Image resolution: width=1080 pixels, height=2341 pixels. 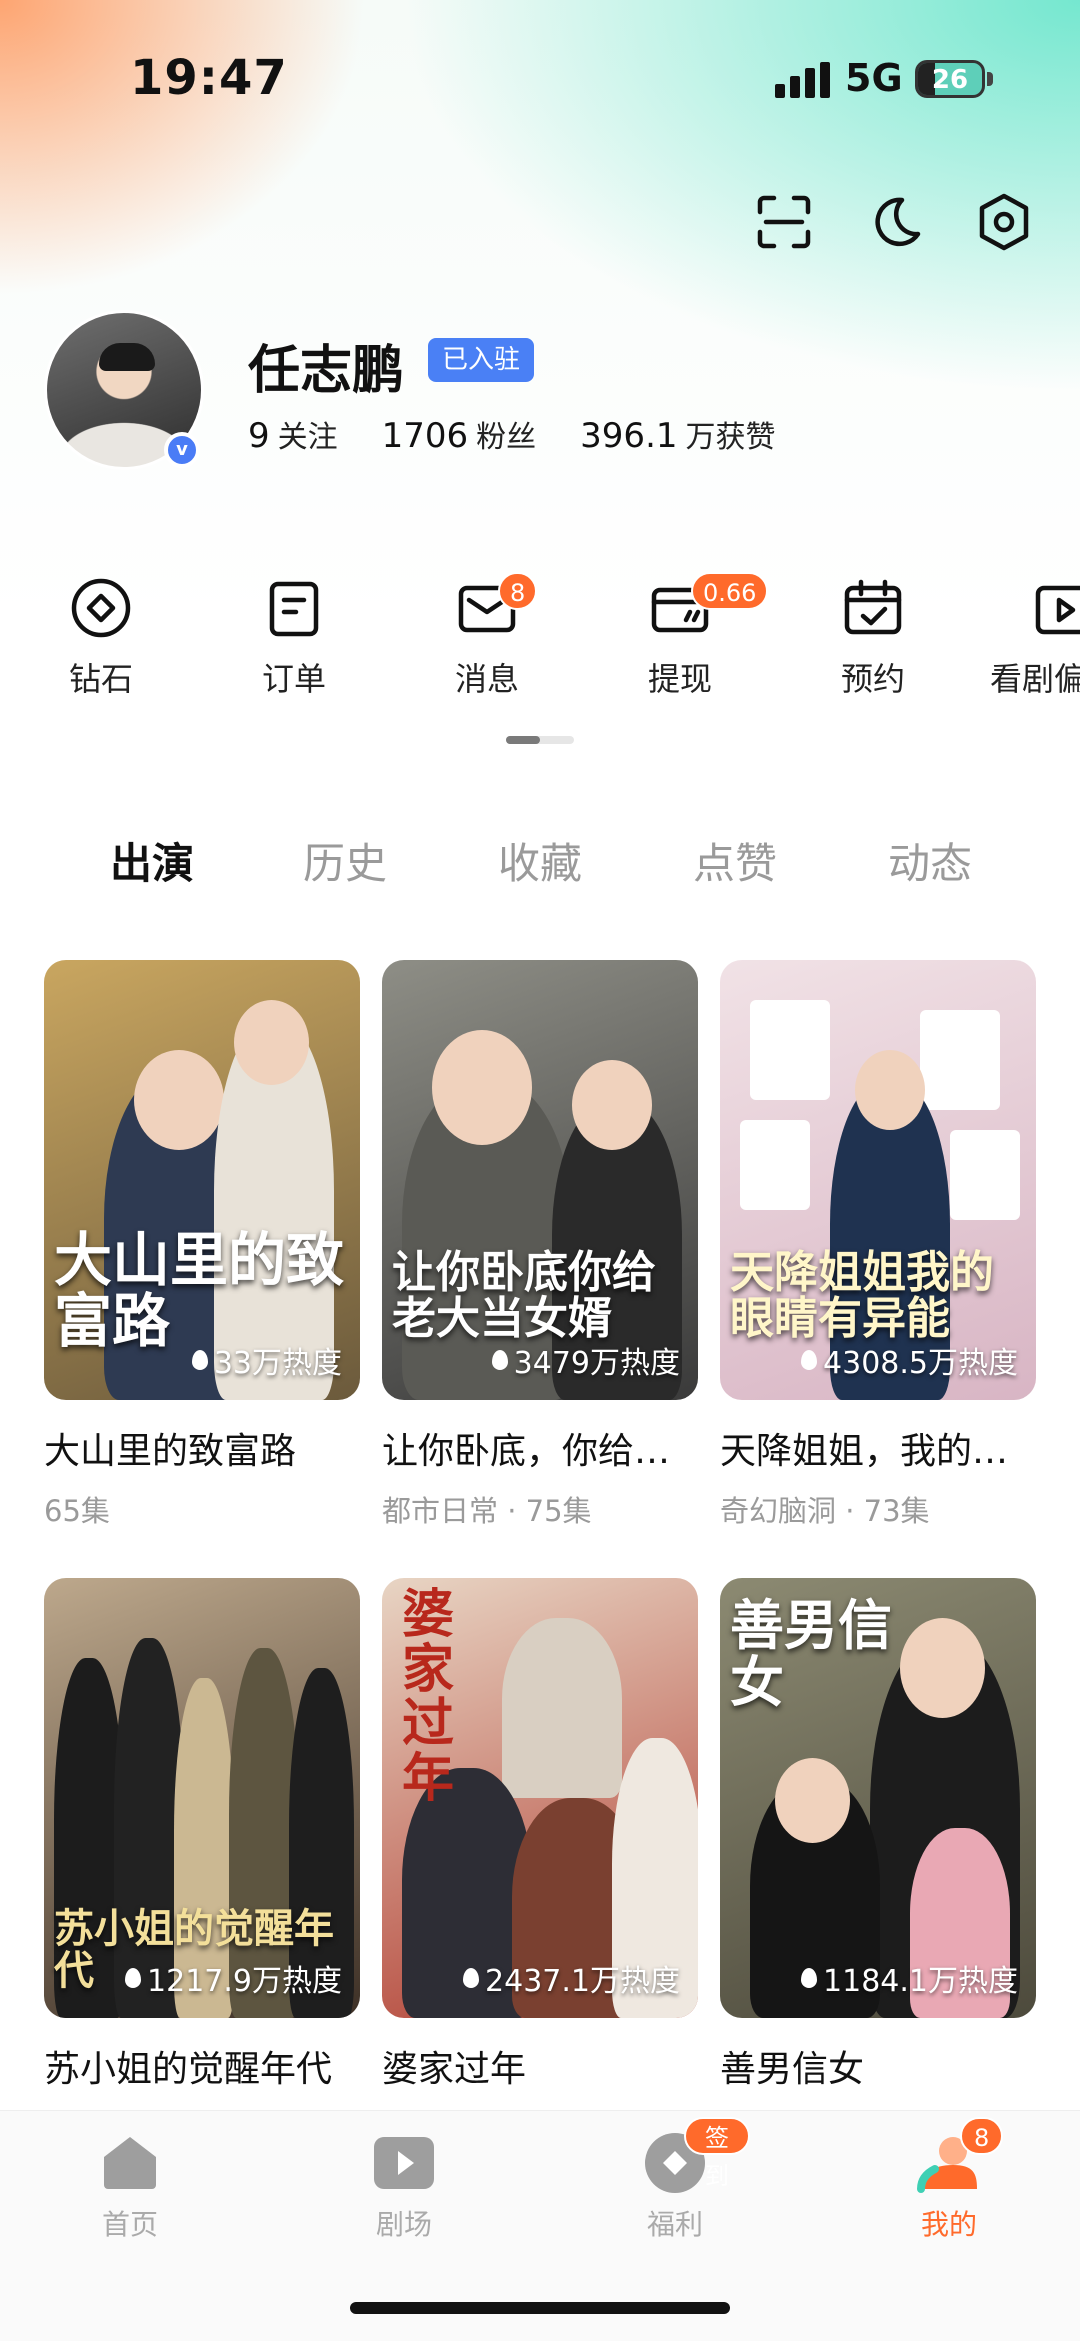 I want to click on check-in-badge: 签到, so click(x=717, y=2153).